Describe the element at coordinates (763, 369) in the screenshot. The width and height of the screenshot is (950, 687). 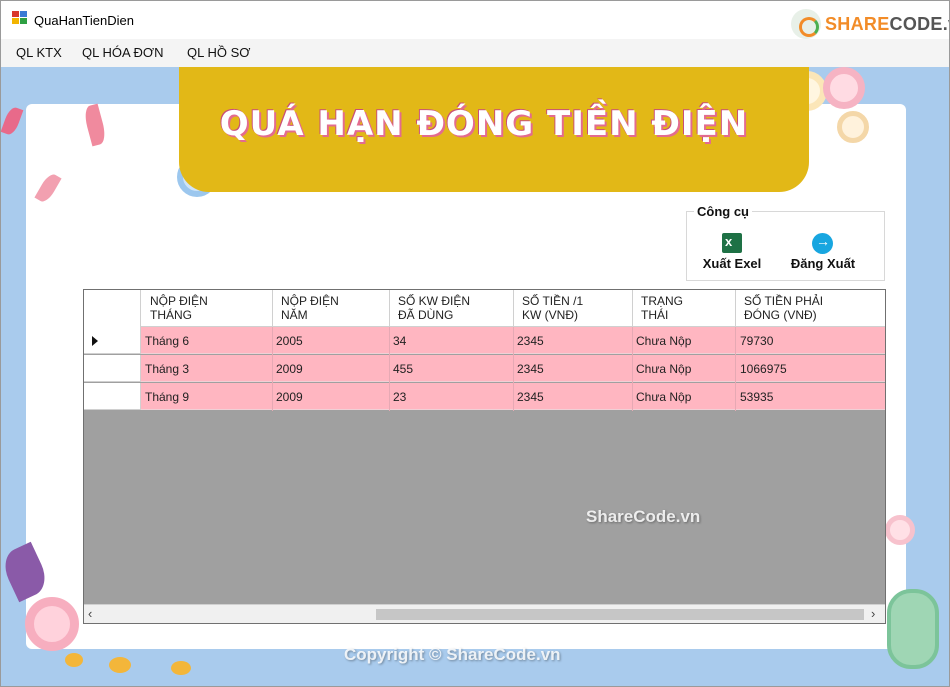
I see `cell-amount-due: 1066975` at that location.